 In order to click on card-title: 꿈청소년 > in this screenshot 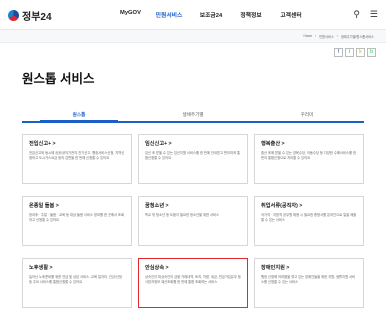, I will do `click(157, 206)`.